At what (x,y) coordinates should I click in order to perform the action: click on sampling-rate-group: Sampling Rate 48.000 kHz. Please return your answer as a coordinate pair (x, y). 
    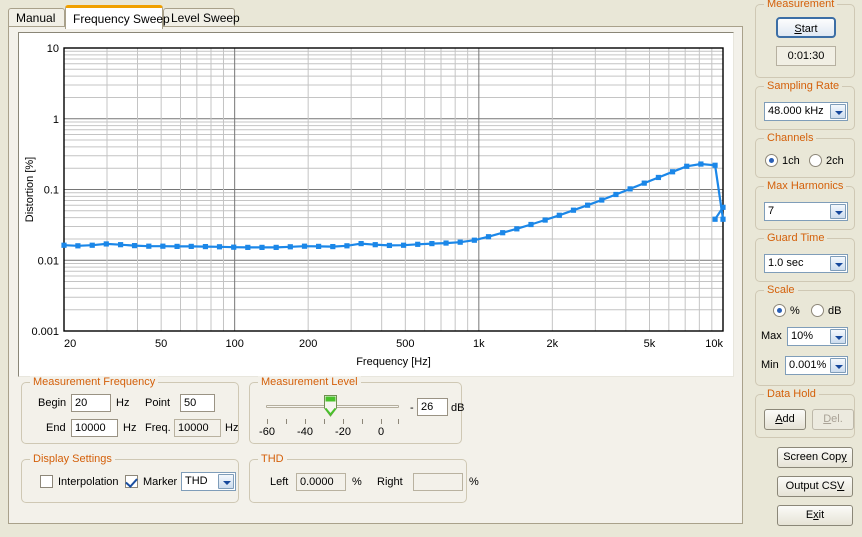
    Looking at the image, I should click on (805, 105).